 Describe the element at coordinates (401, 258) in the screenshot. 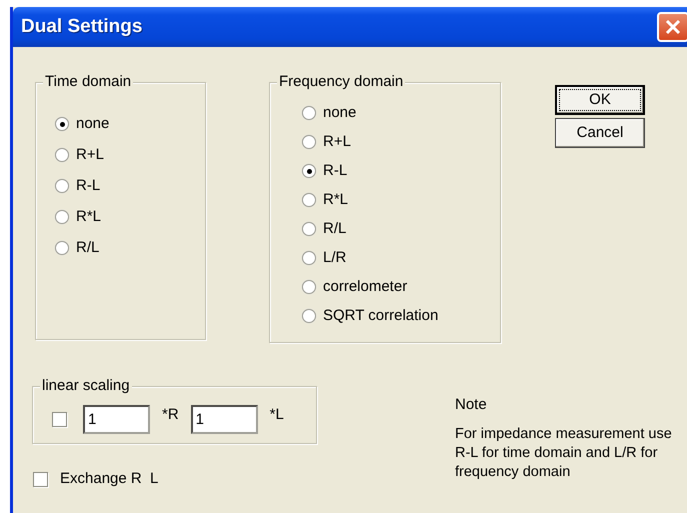

I see `radio-option: L/R` at that location.